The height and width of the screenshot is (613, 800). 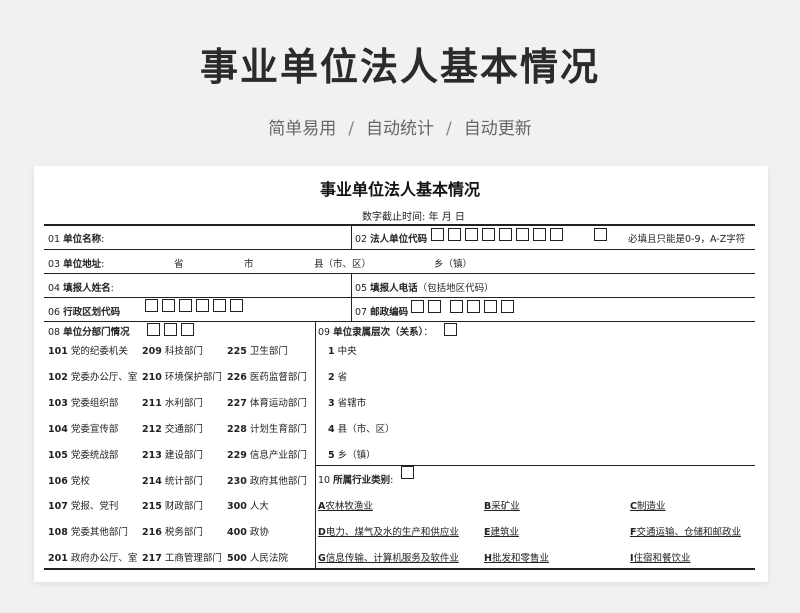 What do you see at coordinates (179, 264) in the screenshot?
I see `address-province: 省` at bounding box center [179, 264].